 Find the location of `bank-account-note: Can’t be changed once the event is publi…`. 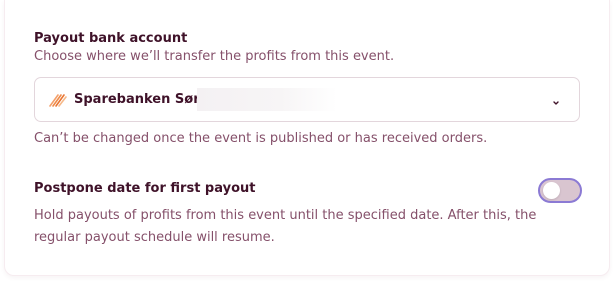

bank-account-note: Can’t be changed once the event is publi… is located at coordinates (261, 138).